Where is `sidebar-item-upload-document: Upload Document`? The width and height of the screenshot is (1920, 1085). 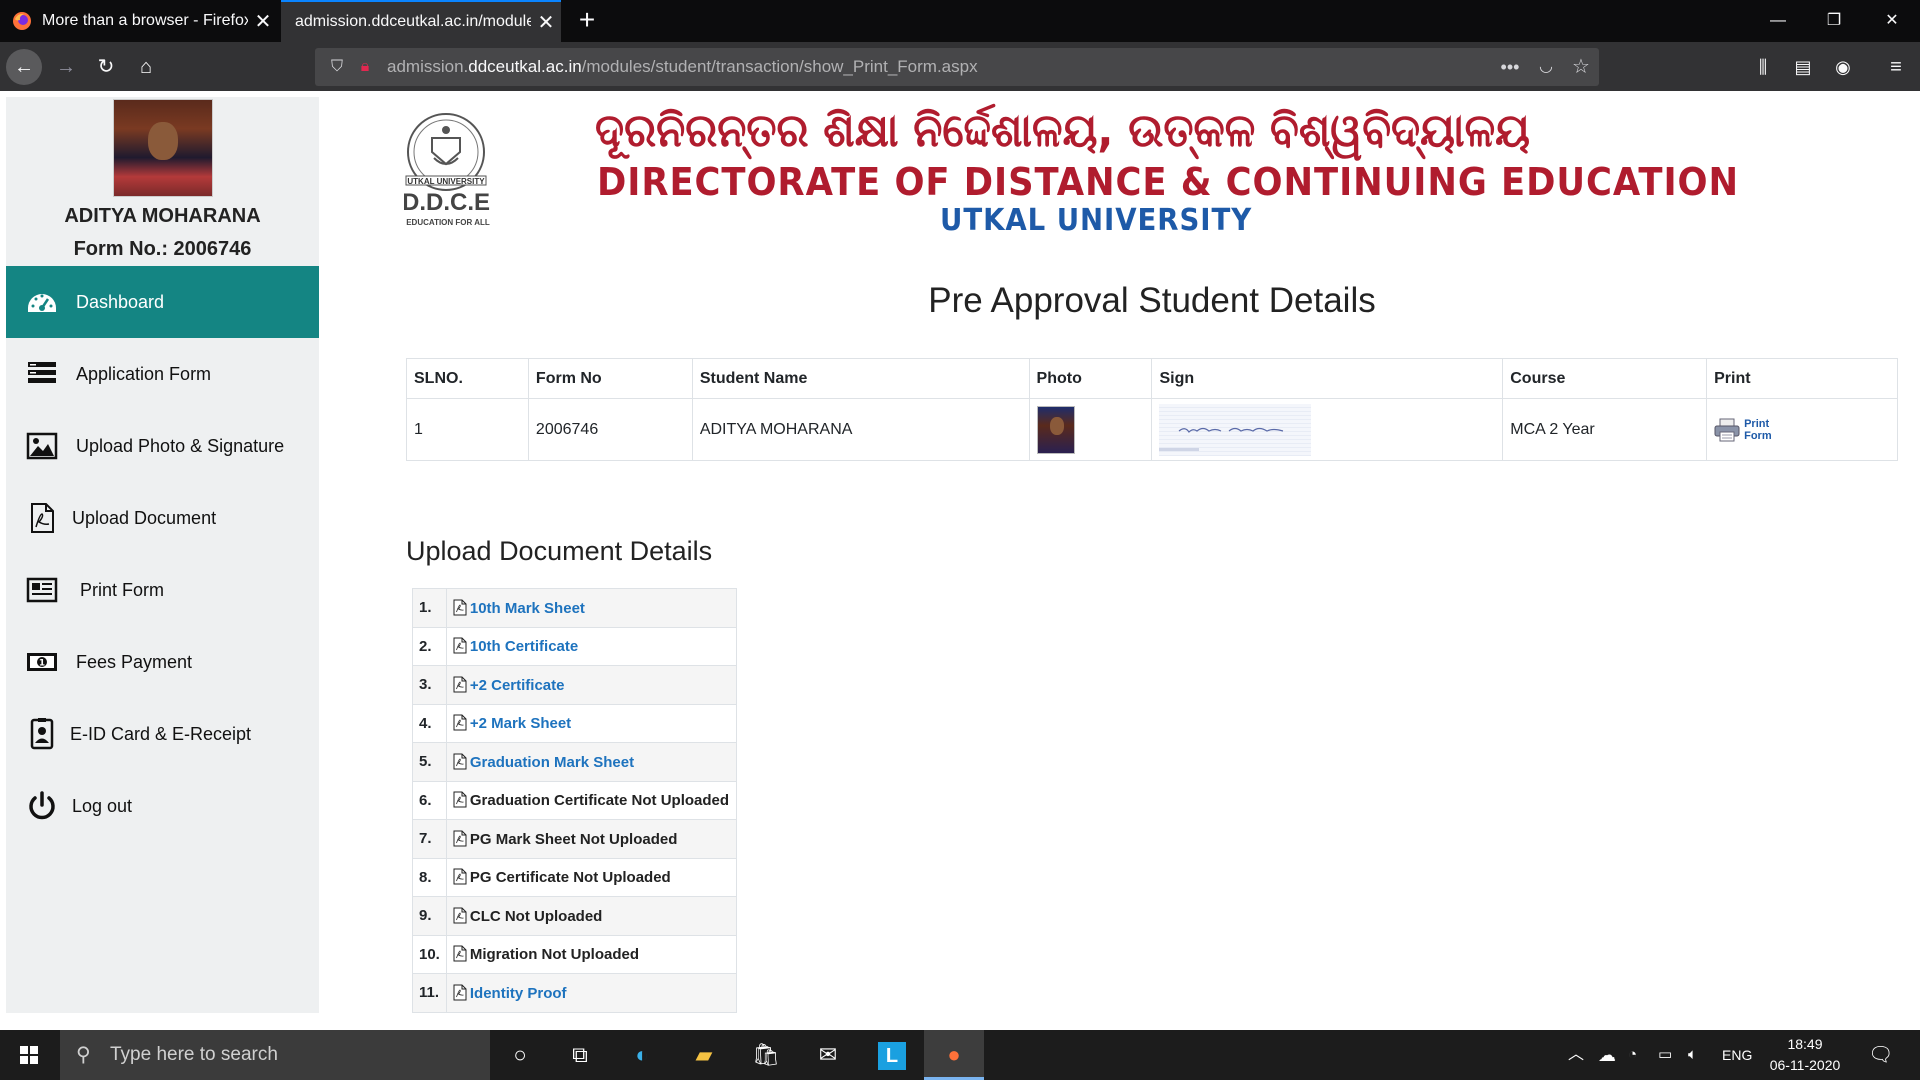 sidebar-item-upload-document: Upload Document is located at coordinates (162, 518).